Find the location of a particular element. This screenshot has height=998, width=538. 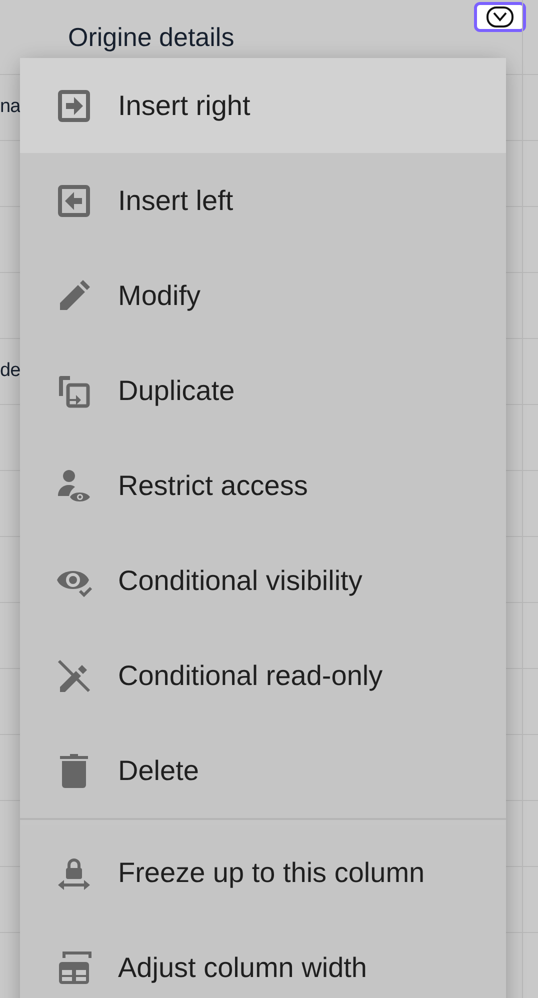

menu-item-label: Restrict access is located at coordinates (213, 485).